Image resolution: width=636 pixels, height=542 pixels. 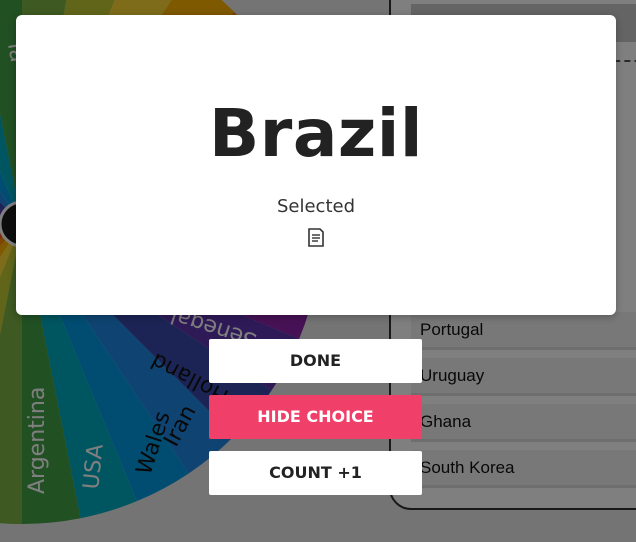 I want to click on selected-result-title: Brazil, so click(x=316, y=133).